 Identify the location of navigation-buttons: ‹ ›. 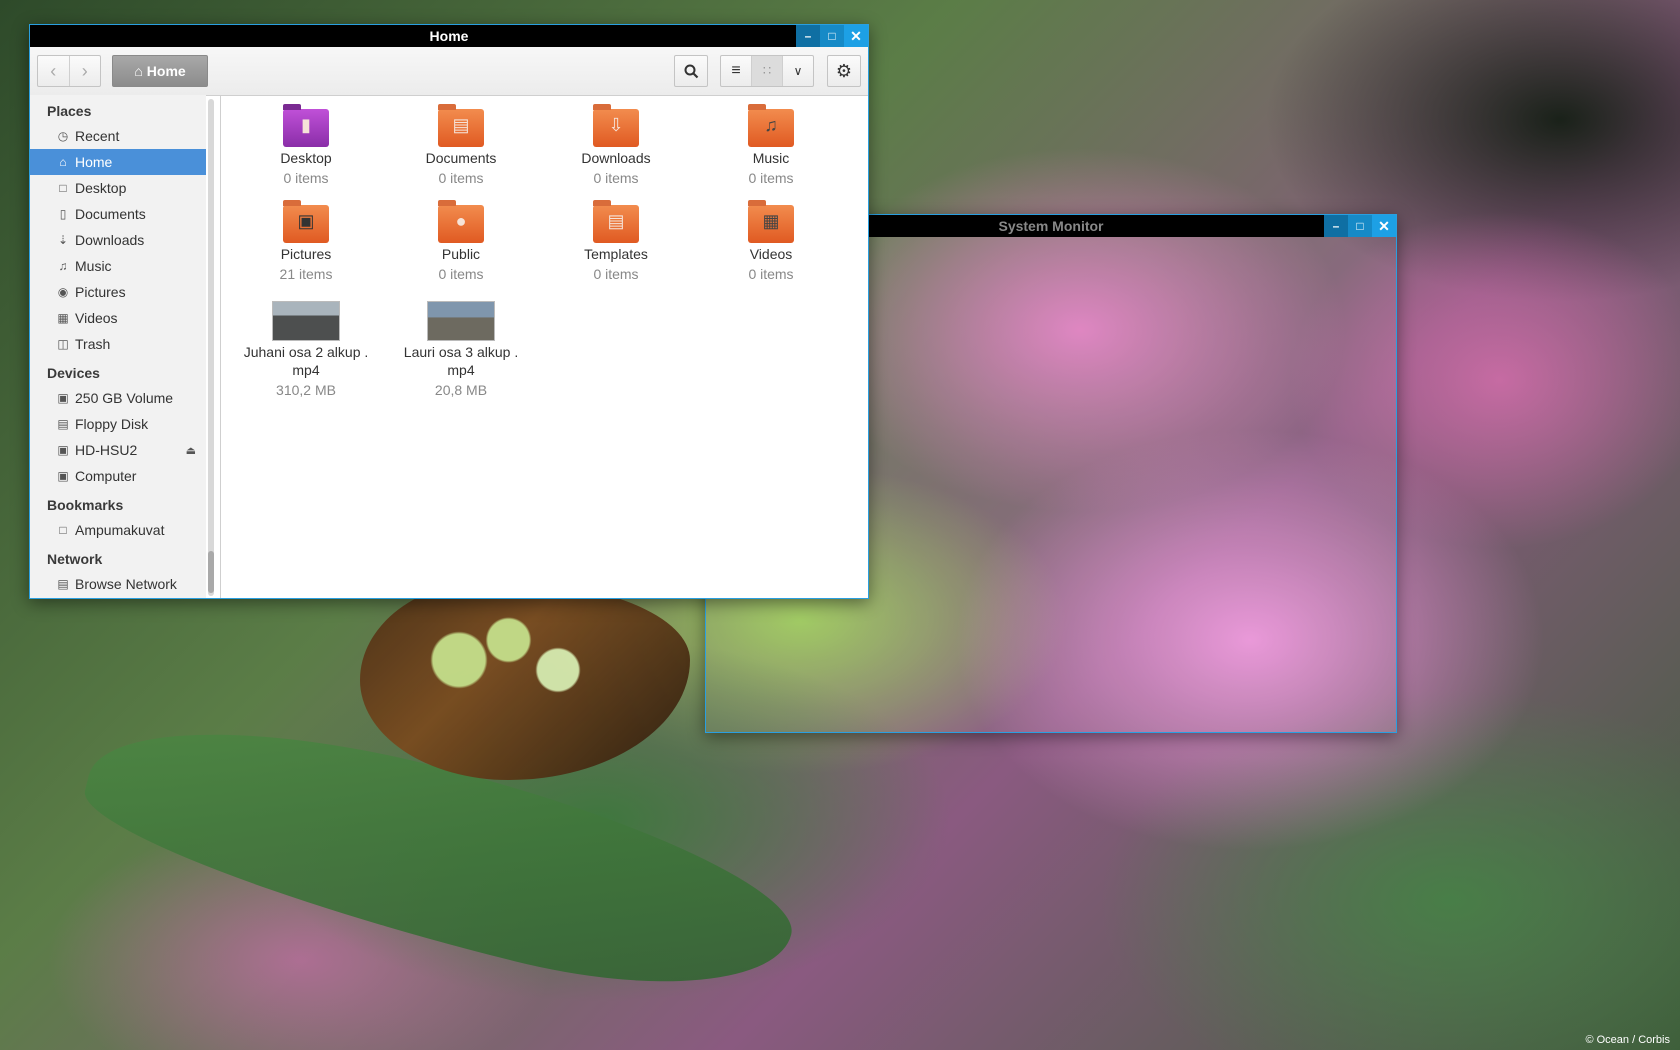
(69, 71).